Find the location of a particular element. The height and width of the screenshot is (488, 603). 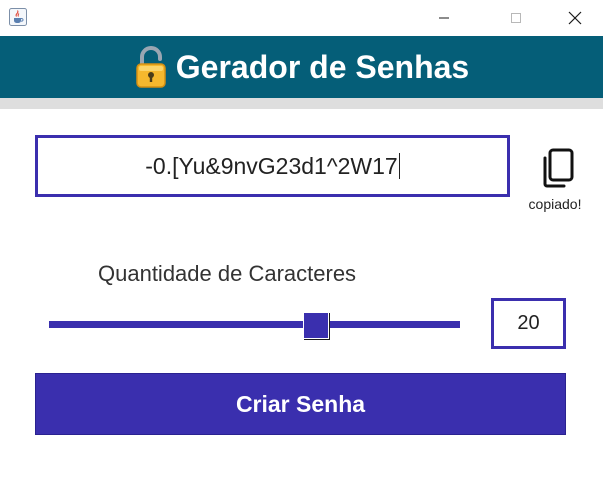

minimize-icon is located at coordinates (444, 18).